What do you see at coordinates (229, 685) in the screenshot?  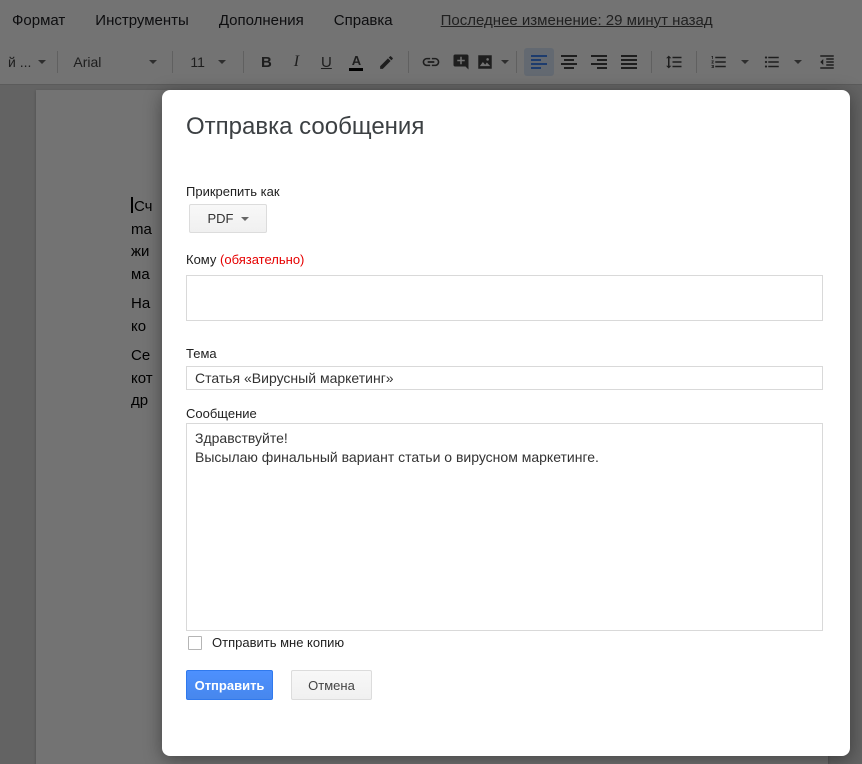 I see `send-button: Отправить` at bounding box center [229, 685].